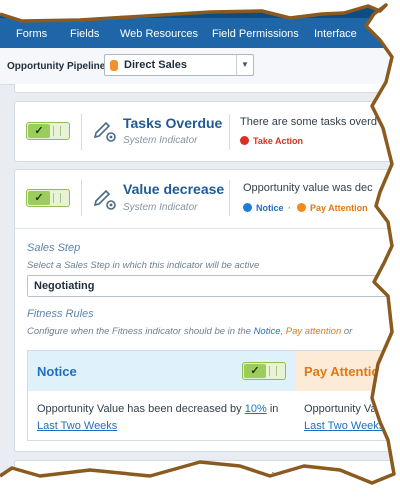 The height and width of the screenshot is (500, 400). I want to click on indicator-description: There is less than a, so click(288, 477).